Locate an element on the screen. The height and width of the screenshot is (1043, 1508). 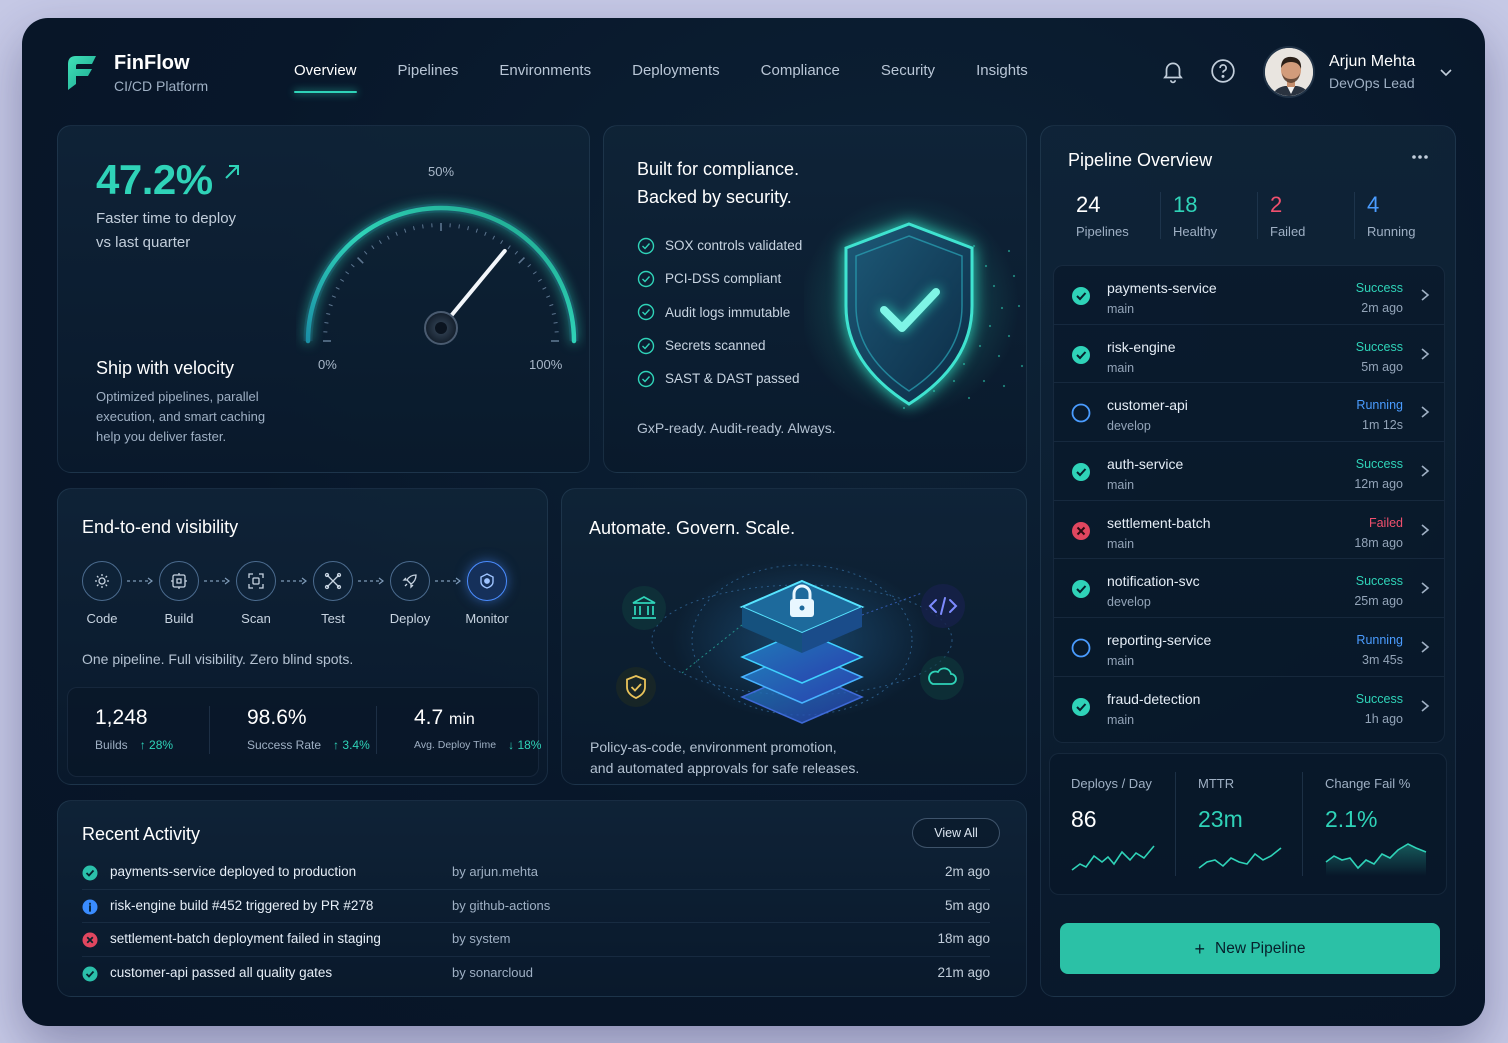
velocity-body-3: help you deliver faster. is located at coordinates (161, 436).